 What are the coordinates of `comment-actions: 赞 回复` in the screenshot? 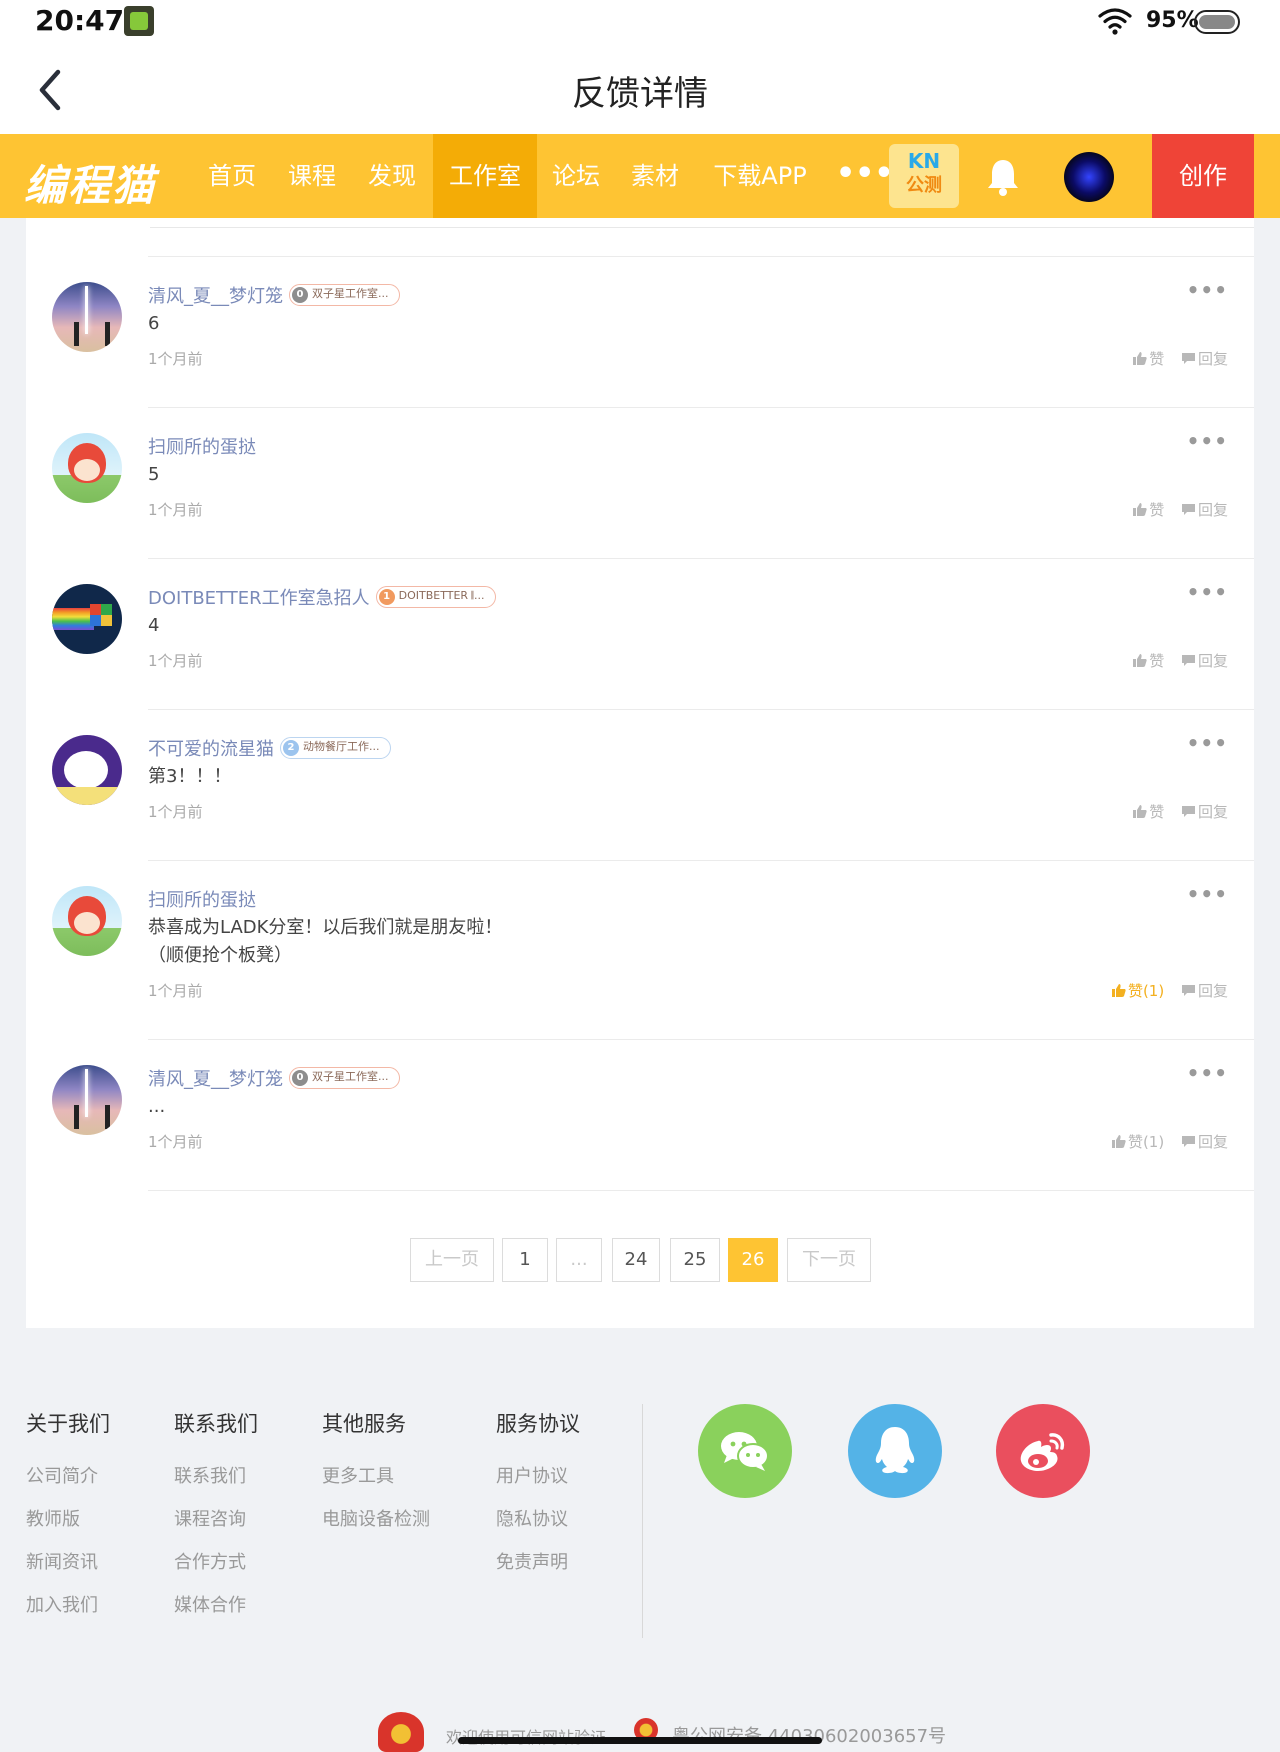 It's located at (1174, 811).